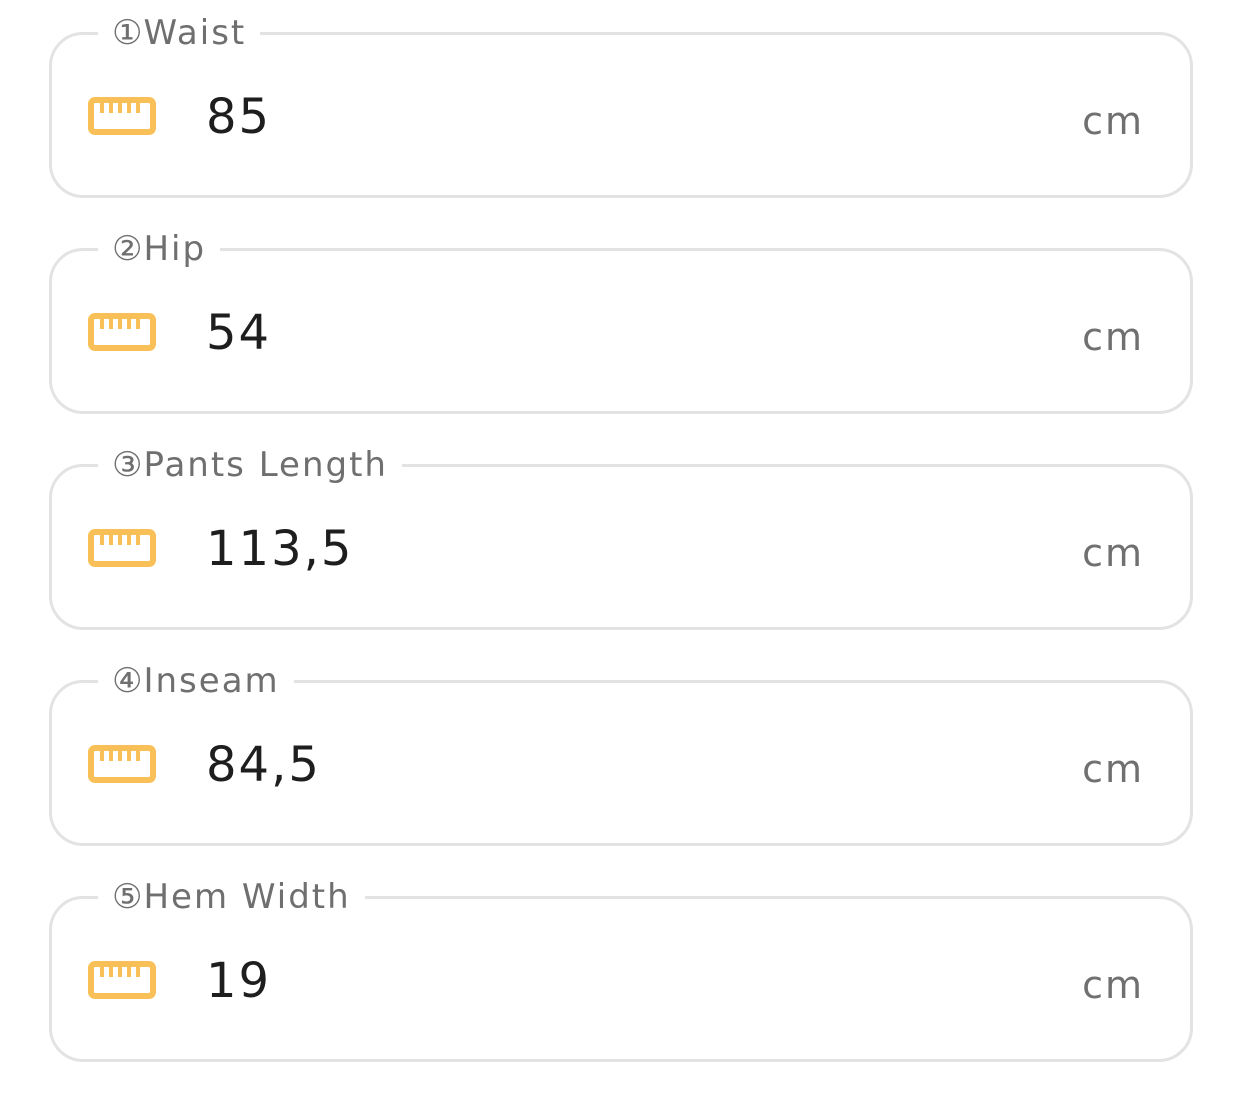 This screenshot has width=1242, height=1099. What do you see at coordinates (616, 117) in the screenshot?
I see `waist-input` at bounding box center [616, 117].